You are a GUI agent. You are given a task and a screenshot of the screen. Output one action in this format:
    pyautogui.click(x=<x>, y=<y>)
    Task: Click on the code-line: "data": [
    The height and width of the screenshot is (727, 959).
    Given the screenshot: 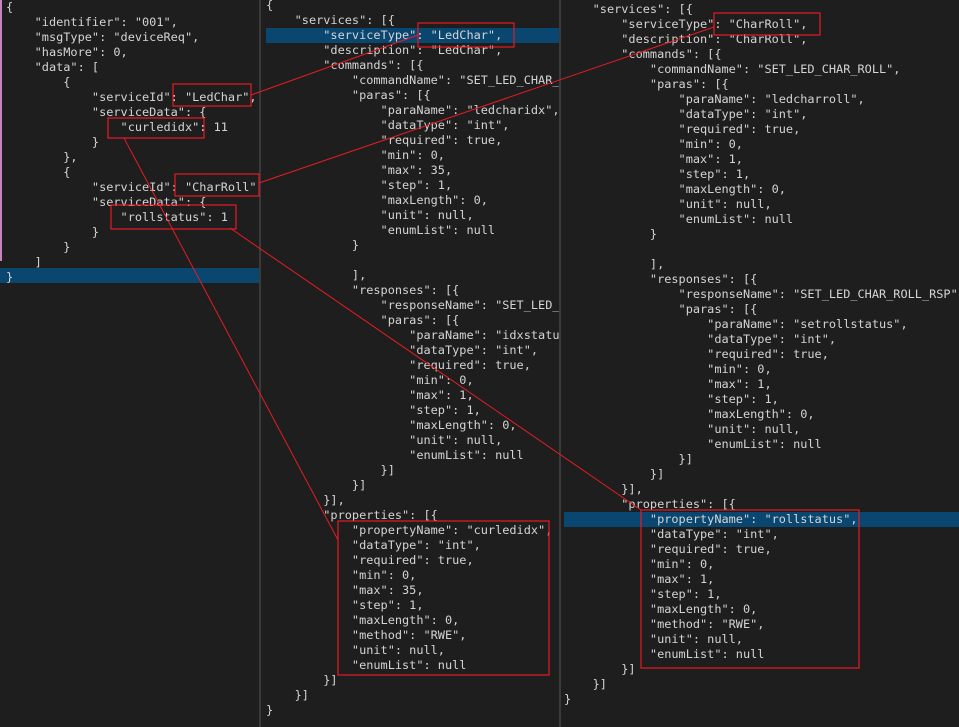 What is the action you would take?
    pyautogui.click(x=132, y=67)
    